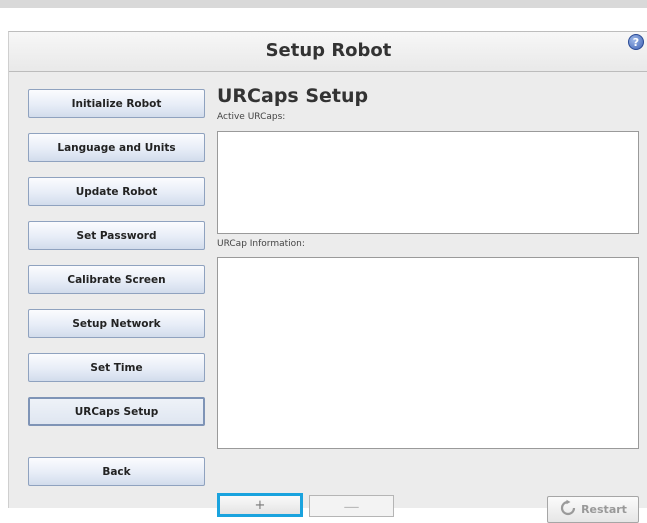 Image resolution: width=647 pixels, height=523 pixels. I want to click on calibrate-screen-button: Calibrate Screen, so click(116, 279).